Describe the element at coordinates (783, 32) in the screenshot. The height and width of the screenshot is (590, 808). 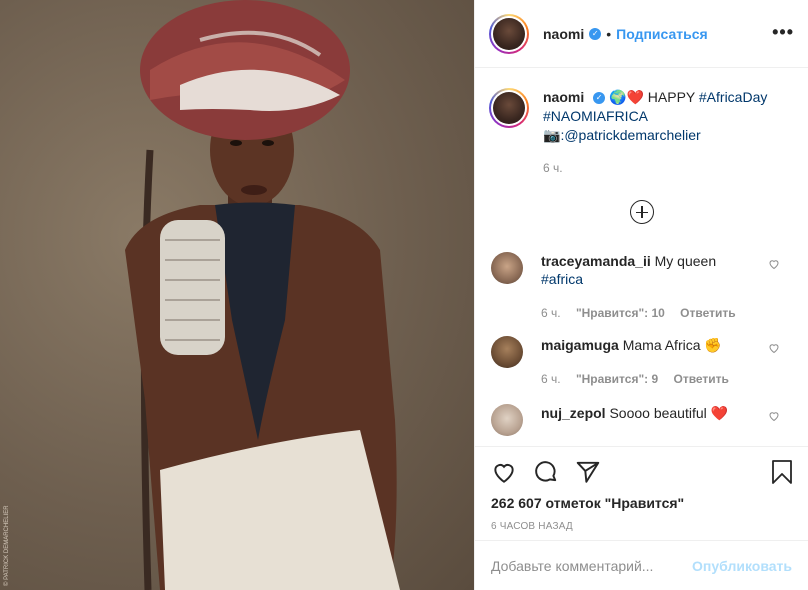
I see `more-options-icon: •••` at that location.